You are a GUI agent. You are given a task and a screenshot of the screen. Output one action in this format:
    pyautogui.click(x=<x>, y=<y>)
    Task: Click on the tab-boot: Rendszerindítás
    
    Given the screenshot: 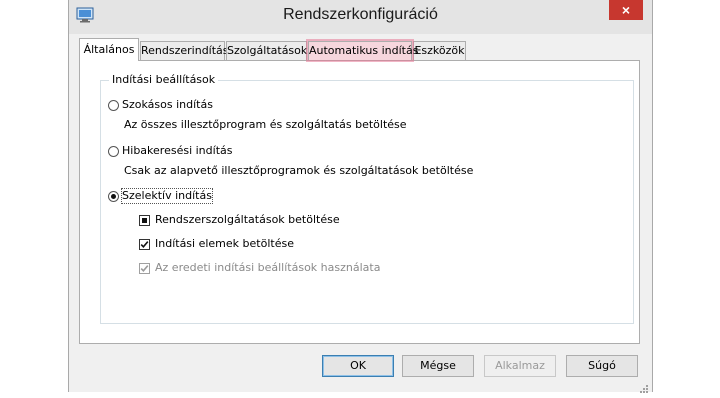 What is the action you would take?
    pyautogui.click(x=184, y=50)
    